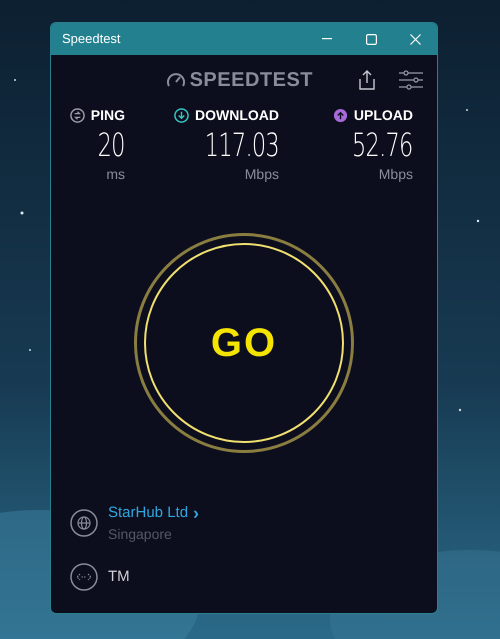  Describe the element at coordinates (244, 343) in the screenshot. I see `go-button: GO` at that location.